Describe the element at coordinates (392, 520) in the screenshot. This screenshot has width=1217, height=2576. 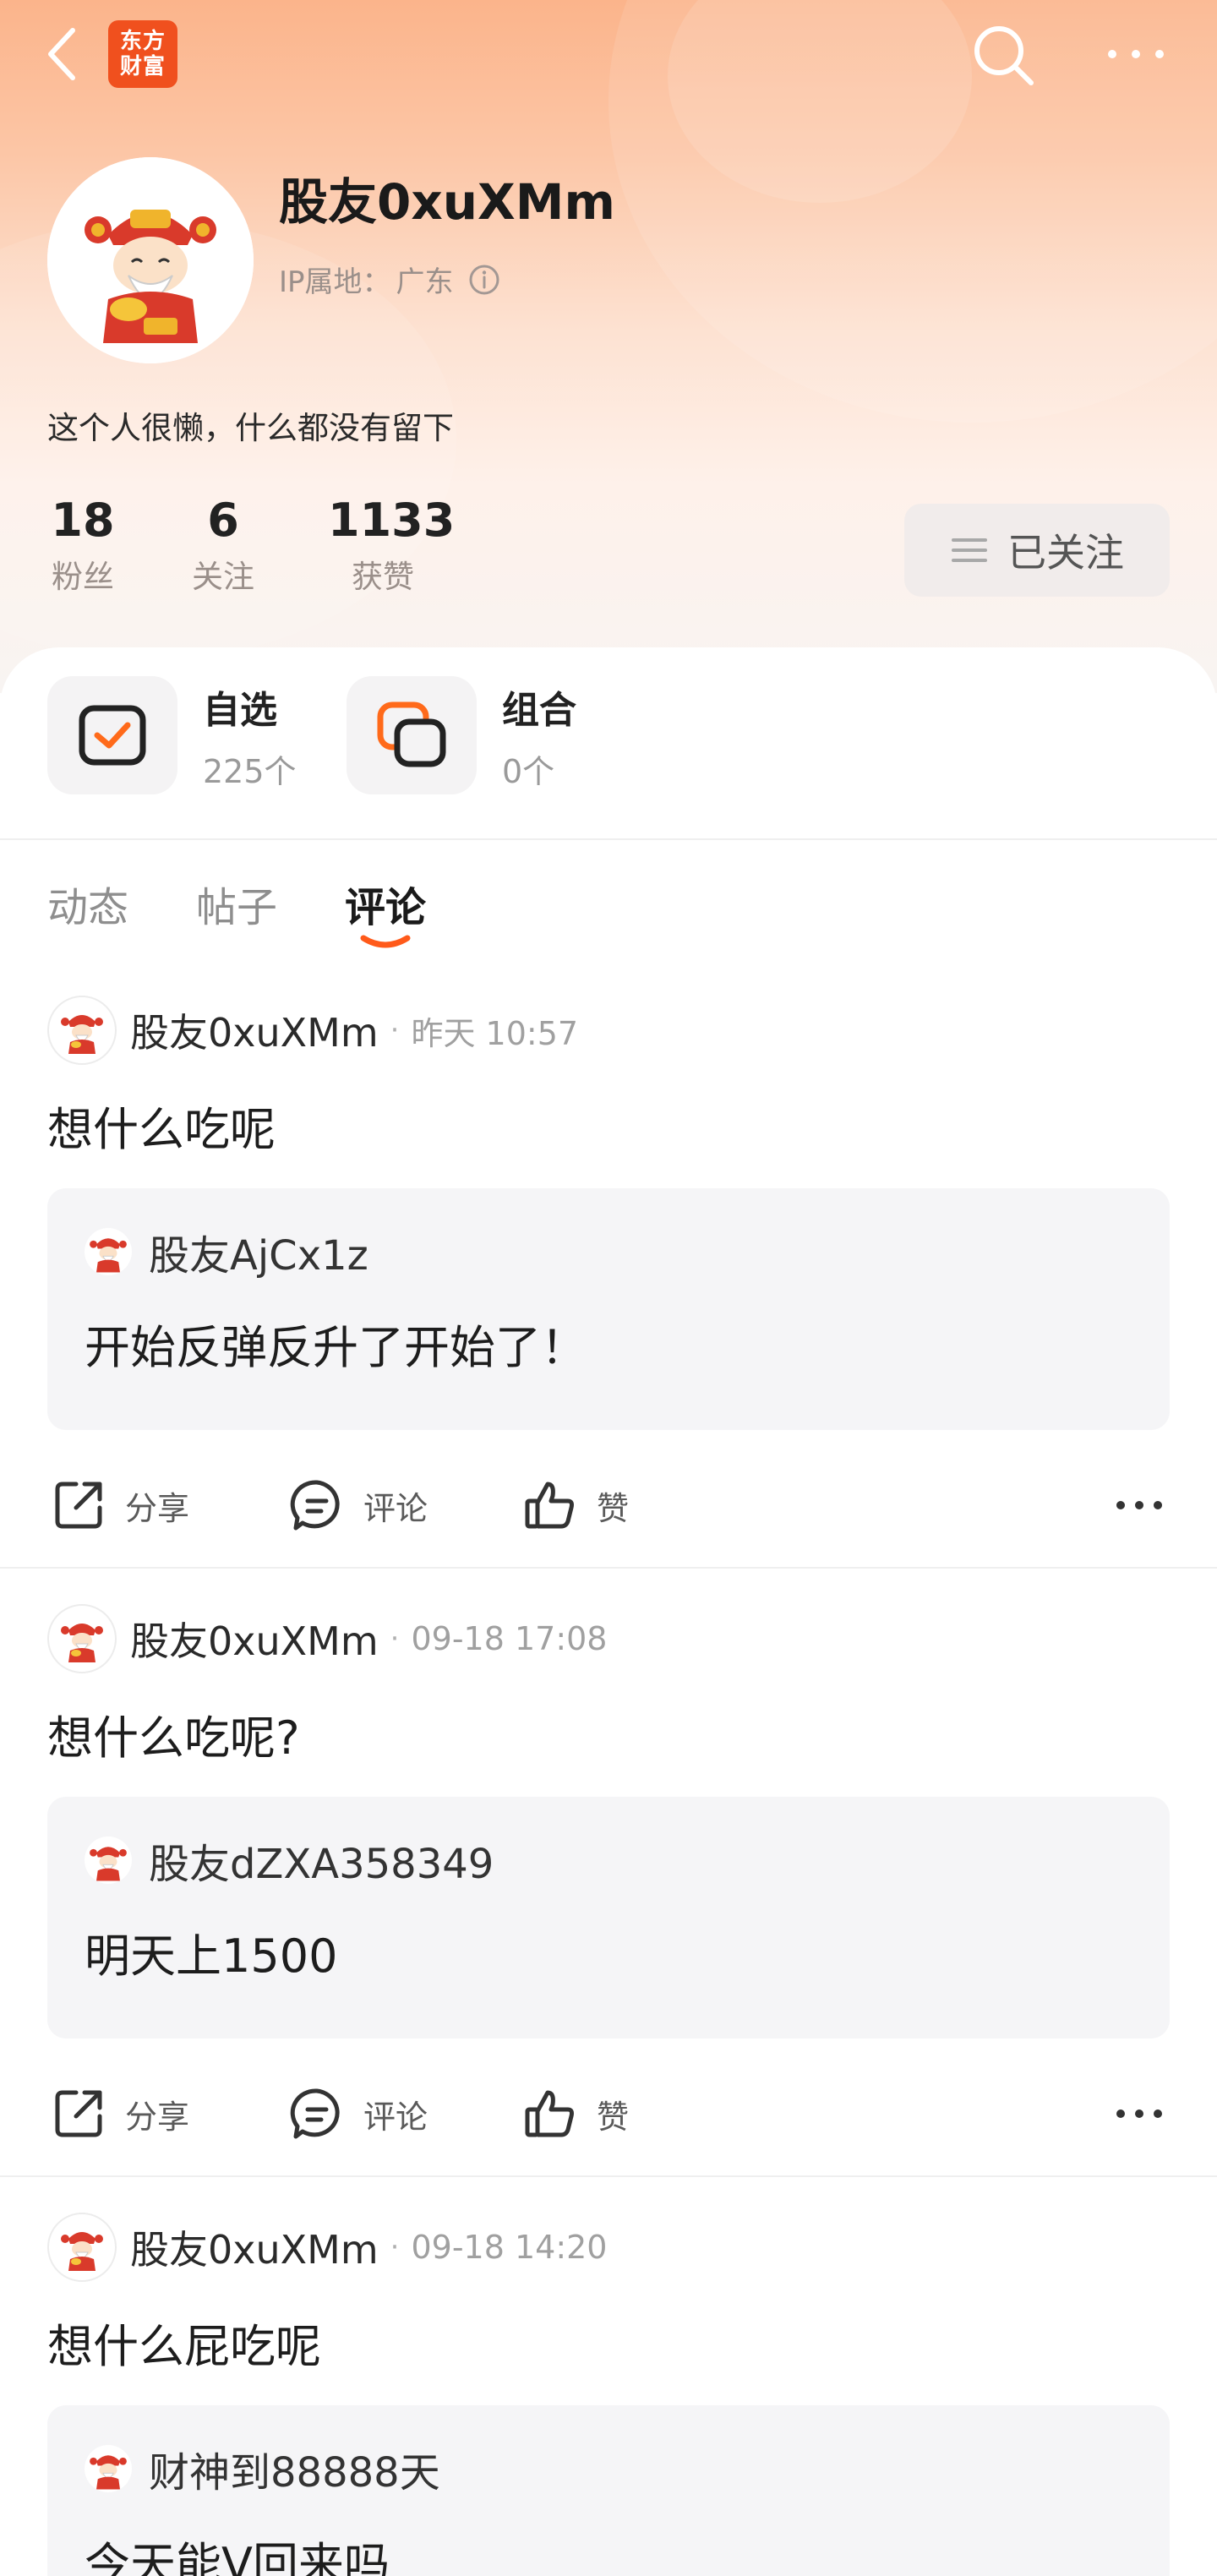
I see `stat-value: 1133` at that location.